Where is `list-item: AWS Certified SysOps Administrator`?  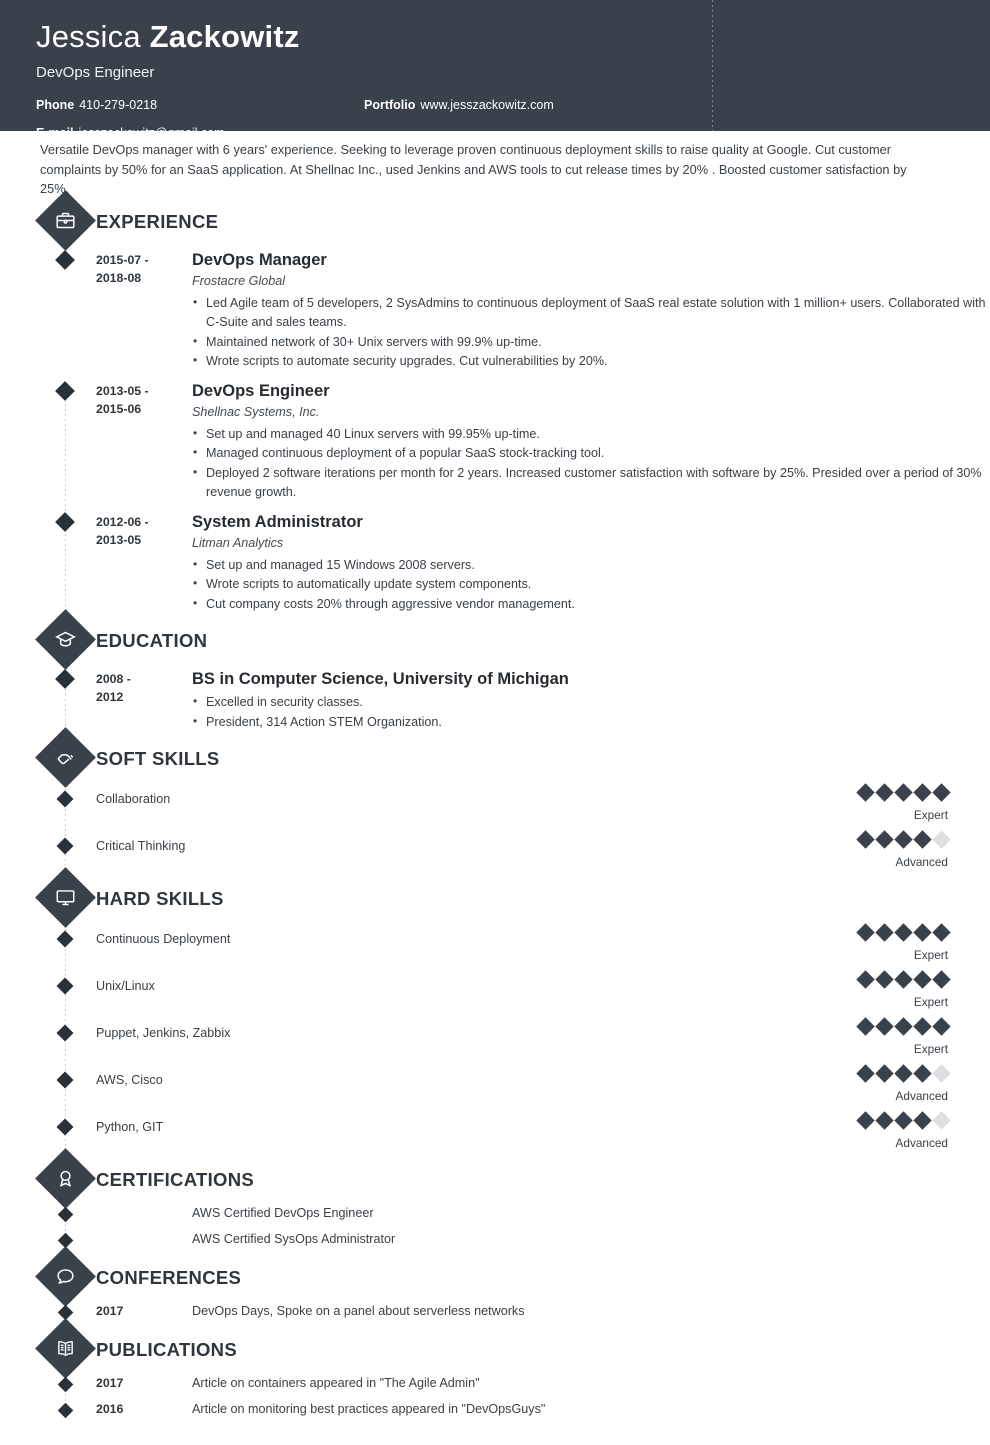
list-item: AWS Certified SysOps Administrator is located at coordinates (495, 1242).